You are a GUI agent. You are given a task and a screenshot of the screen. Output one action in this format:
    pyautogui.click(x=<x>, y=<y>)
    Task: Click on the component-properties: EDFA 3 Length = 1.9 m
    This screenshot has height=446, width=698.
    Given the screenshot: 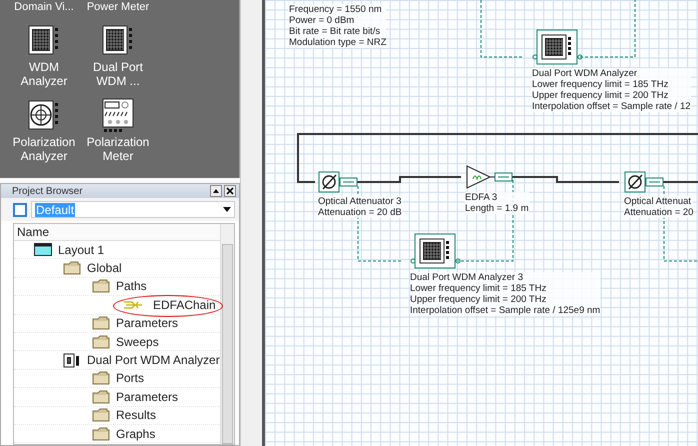 What is the action you would take?
    pyautogui.click(x=497, y=203)
    